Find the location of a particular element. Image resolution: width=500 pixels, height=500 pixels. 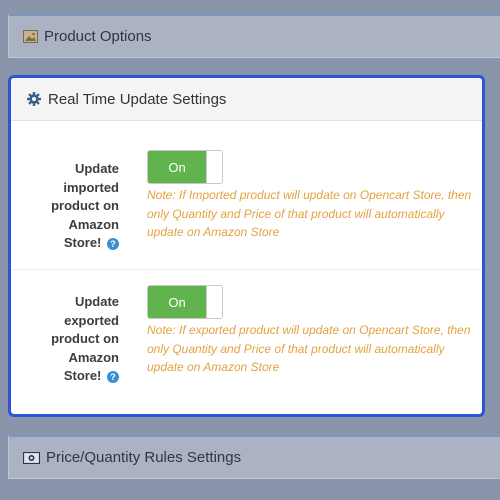

panel-title: Price/Quantity Rules Settings is located at coordinates (144, 457).